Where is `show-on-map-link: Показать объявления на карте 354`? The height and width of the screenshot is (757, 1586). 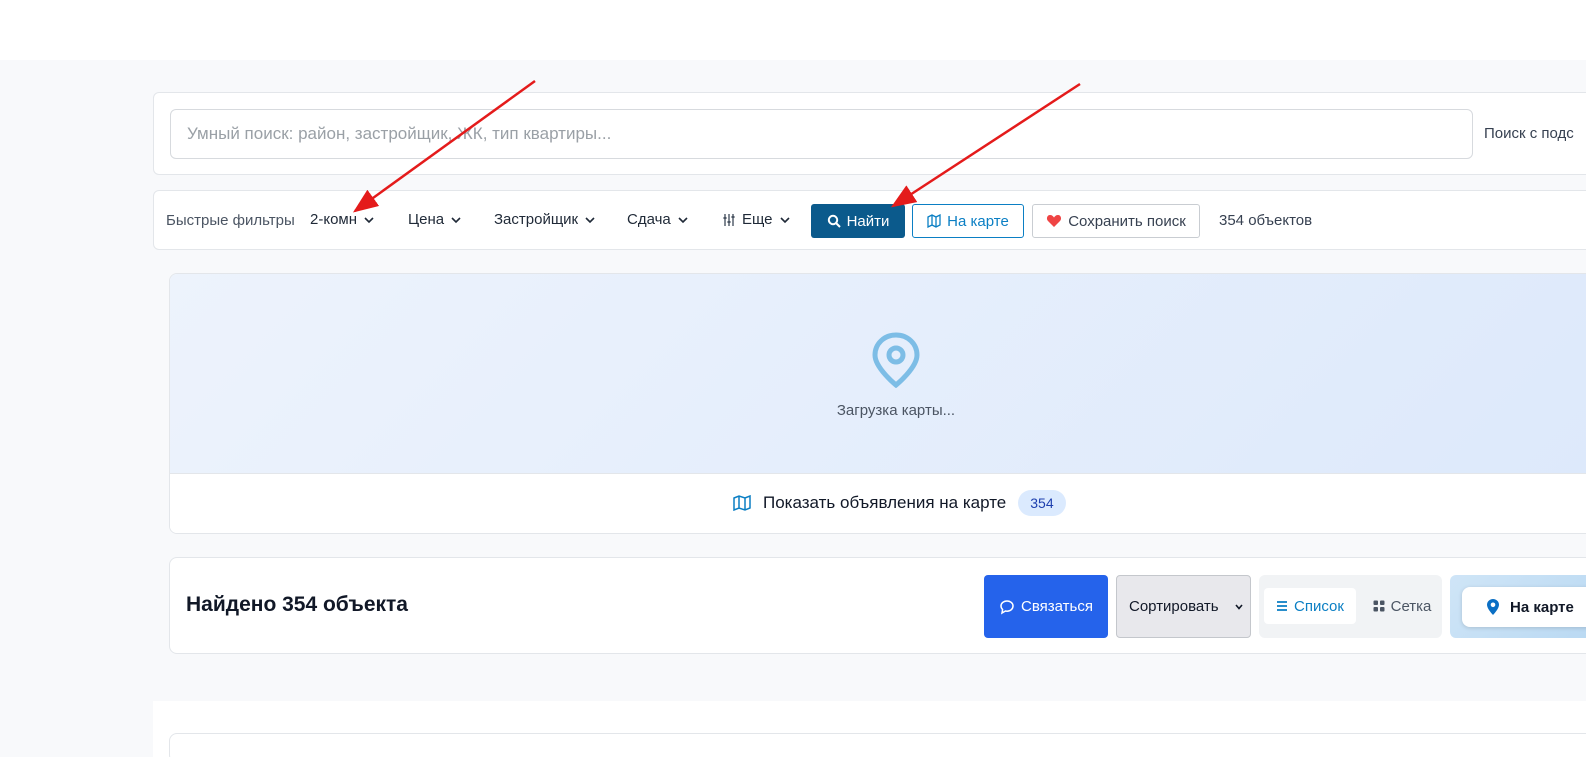
show-on-map-link: Показать объявления на карте 354 is located at coordinates (899, 503).